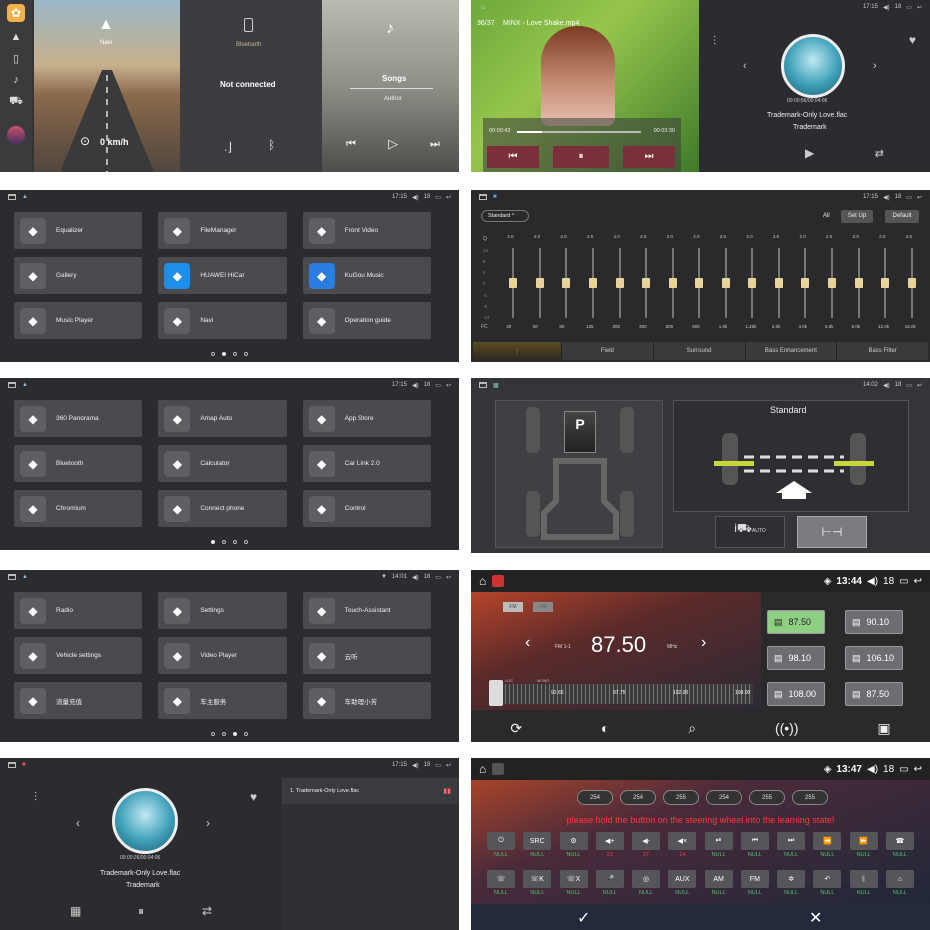  I want to click on learn-key-button: ☏K, so click(537, 879).